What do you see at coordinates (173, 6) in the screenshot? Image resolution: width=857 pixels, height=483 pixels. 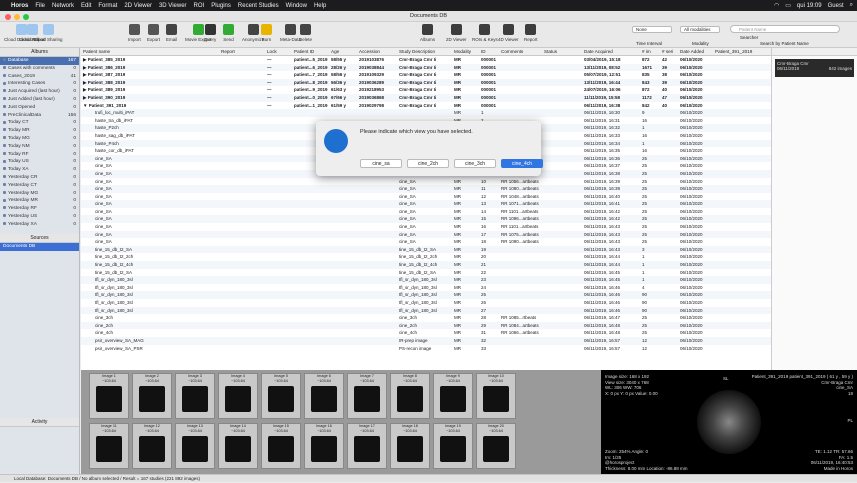 I see `menu-3d-viewer: 3D Viewer` at bounding box center [173, 6].